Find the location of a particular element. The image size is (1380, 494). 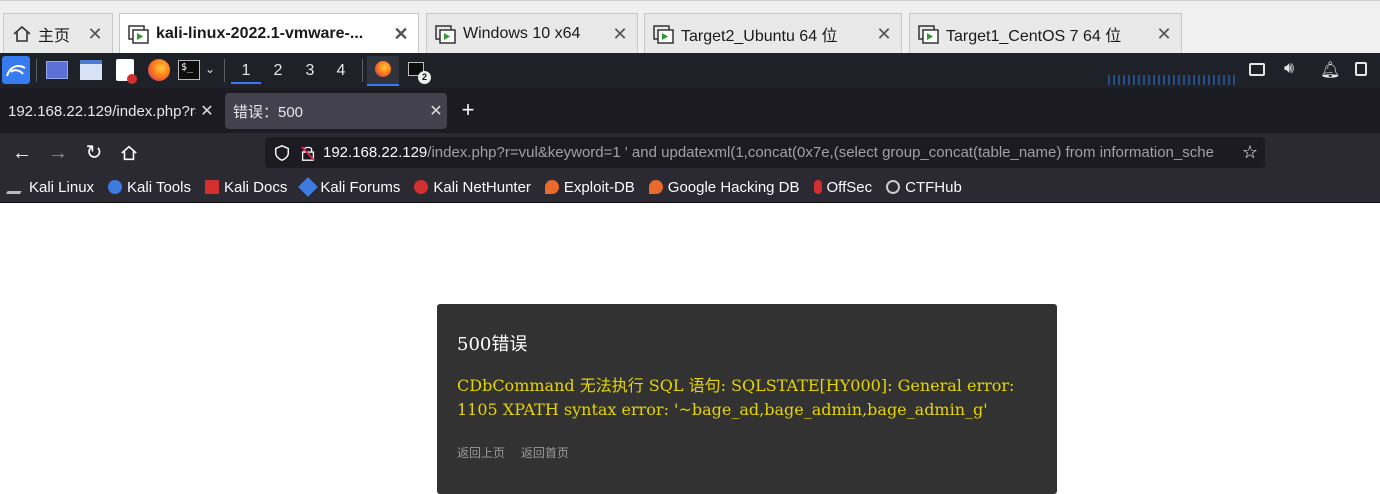

bookmark-offsec: OffSec is located at coordinates (843, 187).